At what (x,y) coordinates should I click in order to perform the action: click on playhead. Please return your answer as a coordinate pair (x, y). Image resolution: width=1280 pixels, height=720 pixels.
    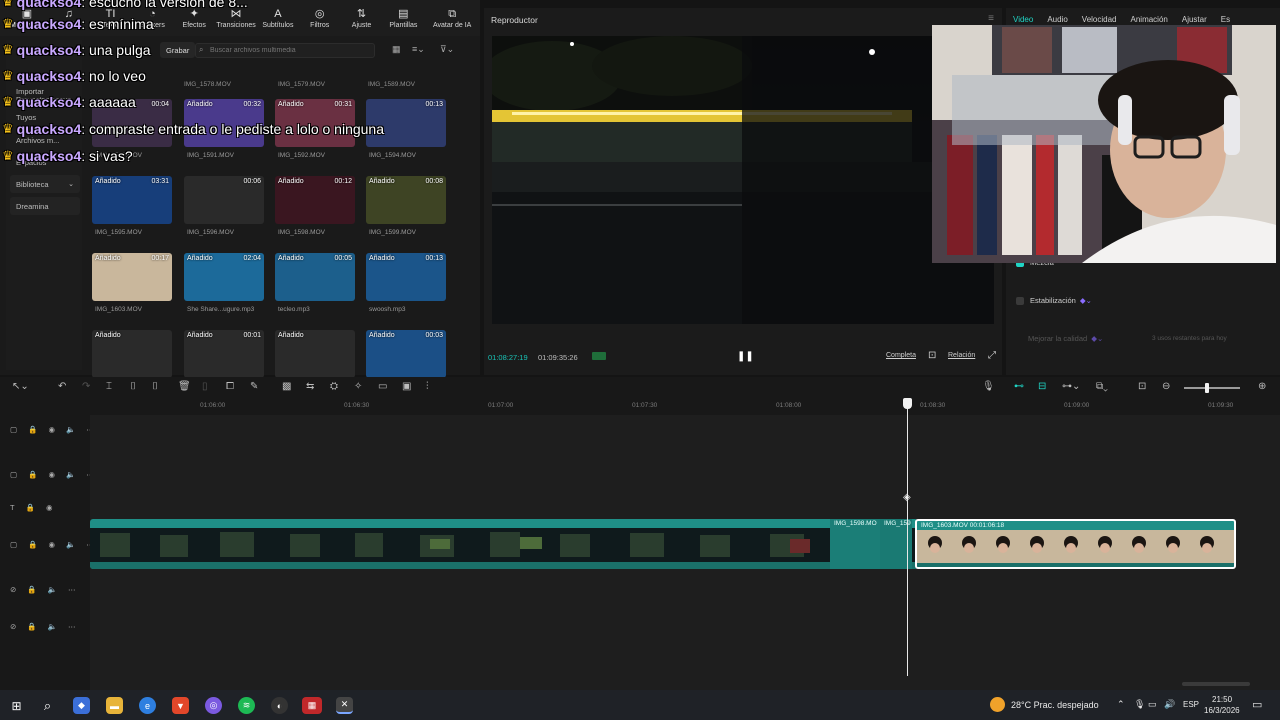
    Looking at the image, I should click on (907, 537).